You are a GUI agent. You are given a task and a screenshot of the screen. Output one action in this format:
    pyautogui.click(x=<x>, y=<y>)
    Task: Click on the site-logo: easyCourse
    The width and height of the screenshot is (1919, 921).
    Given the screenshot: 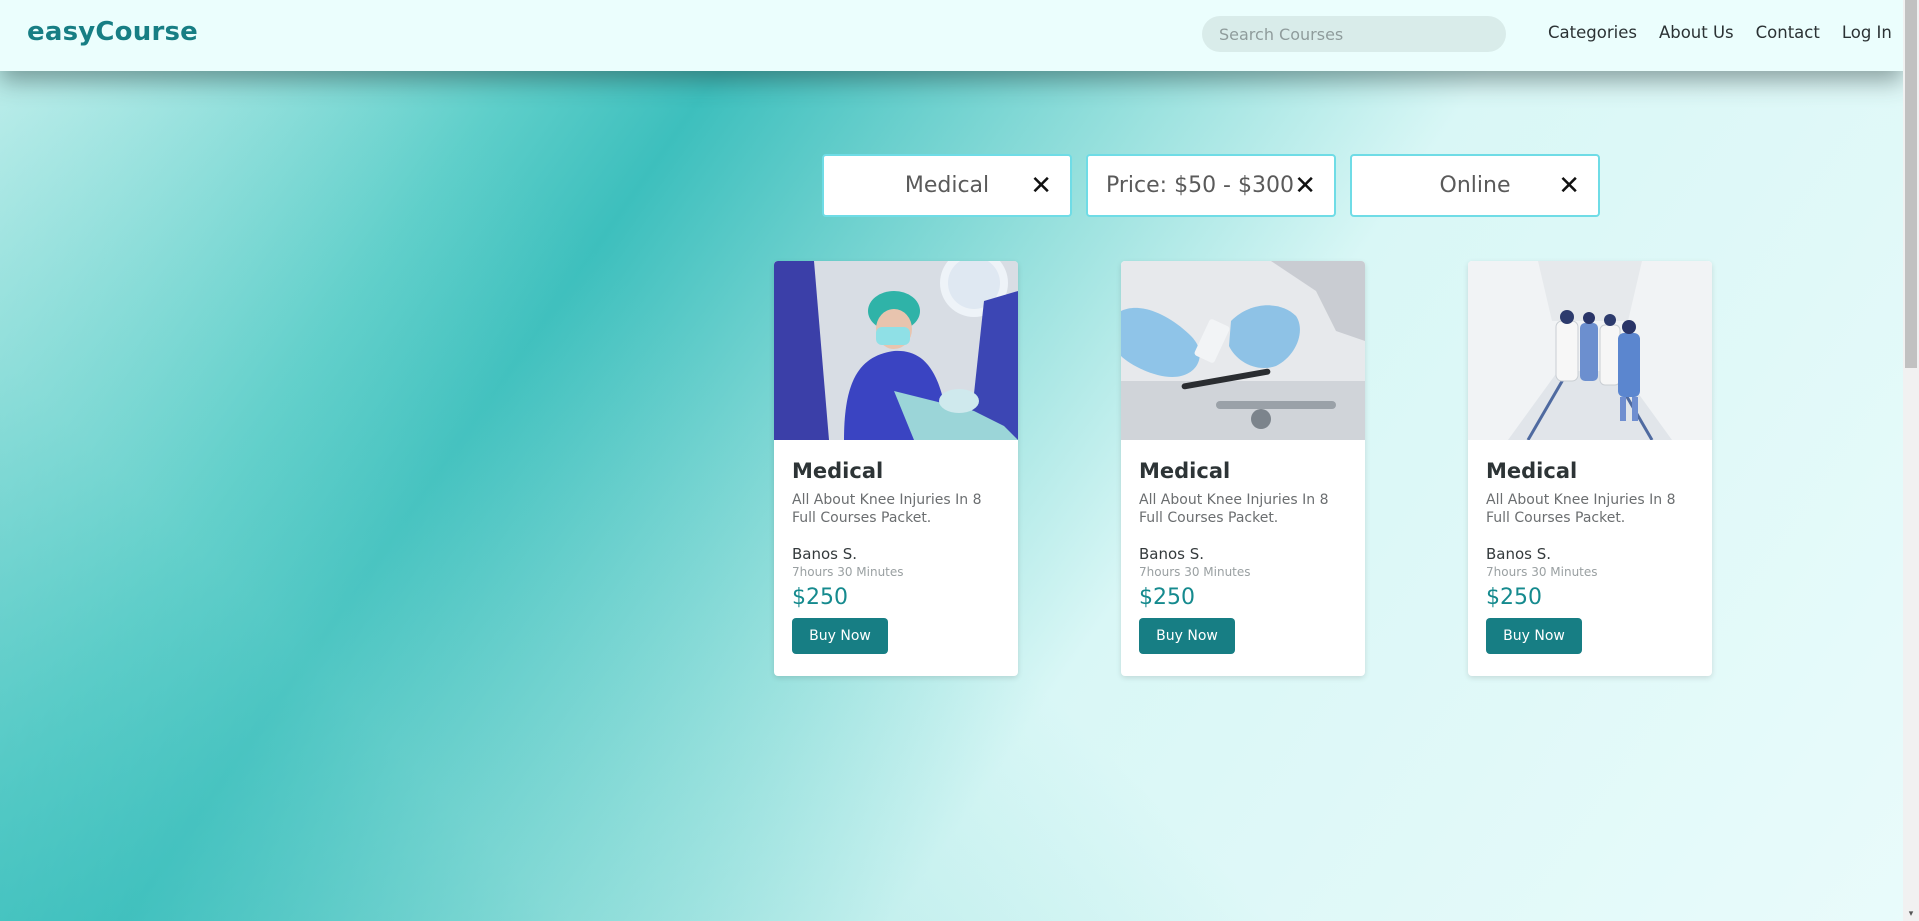 What is the action you would take?
    pyautogui.click(x=112, y=32)
    